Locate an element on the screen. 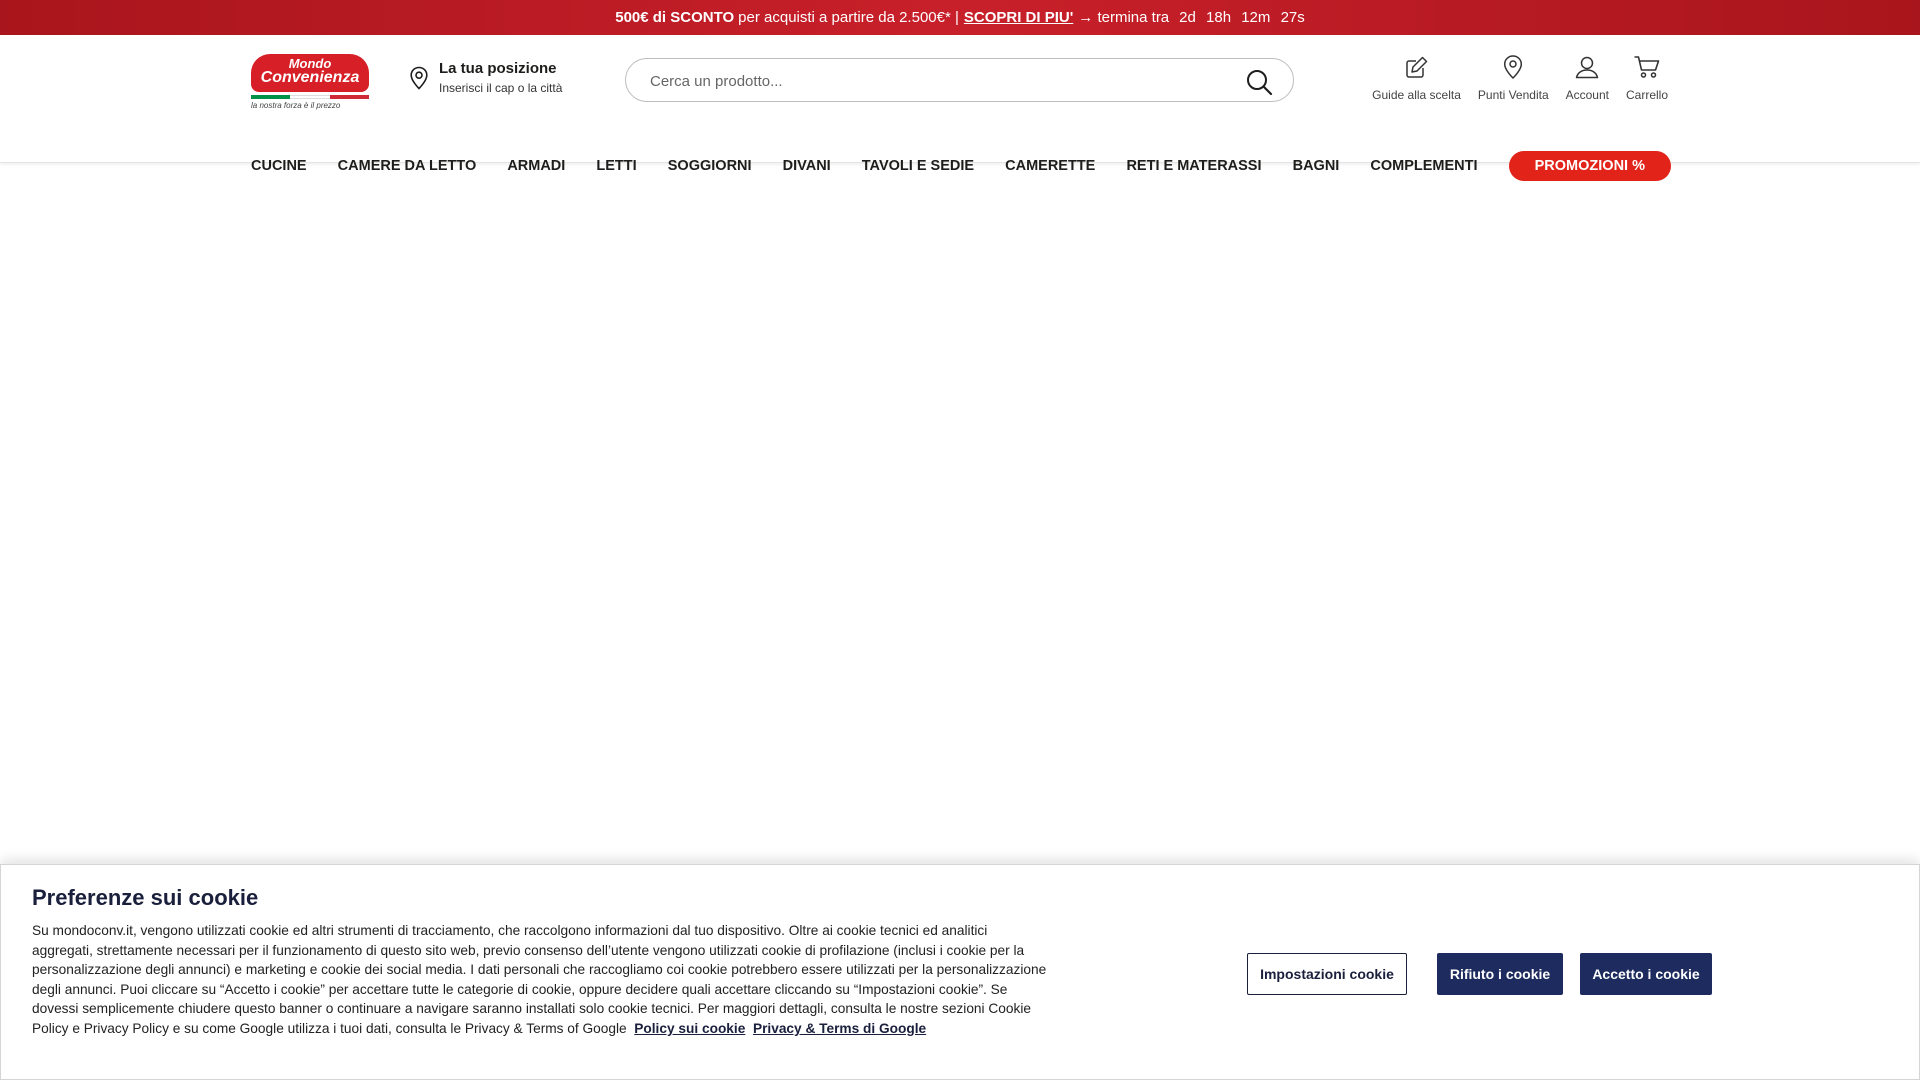 The width and height of the screenshot is (1920, 1080). italian-flag-stripe is located at coordinates (310, 97).